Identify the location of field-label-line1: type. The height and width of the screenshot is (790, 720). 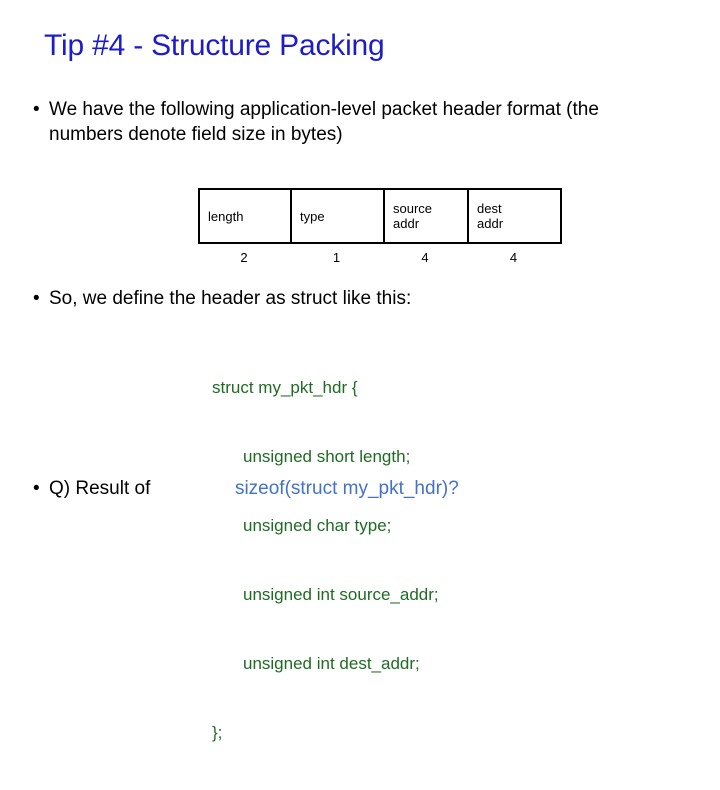
(312, 216).